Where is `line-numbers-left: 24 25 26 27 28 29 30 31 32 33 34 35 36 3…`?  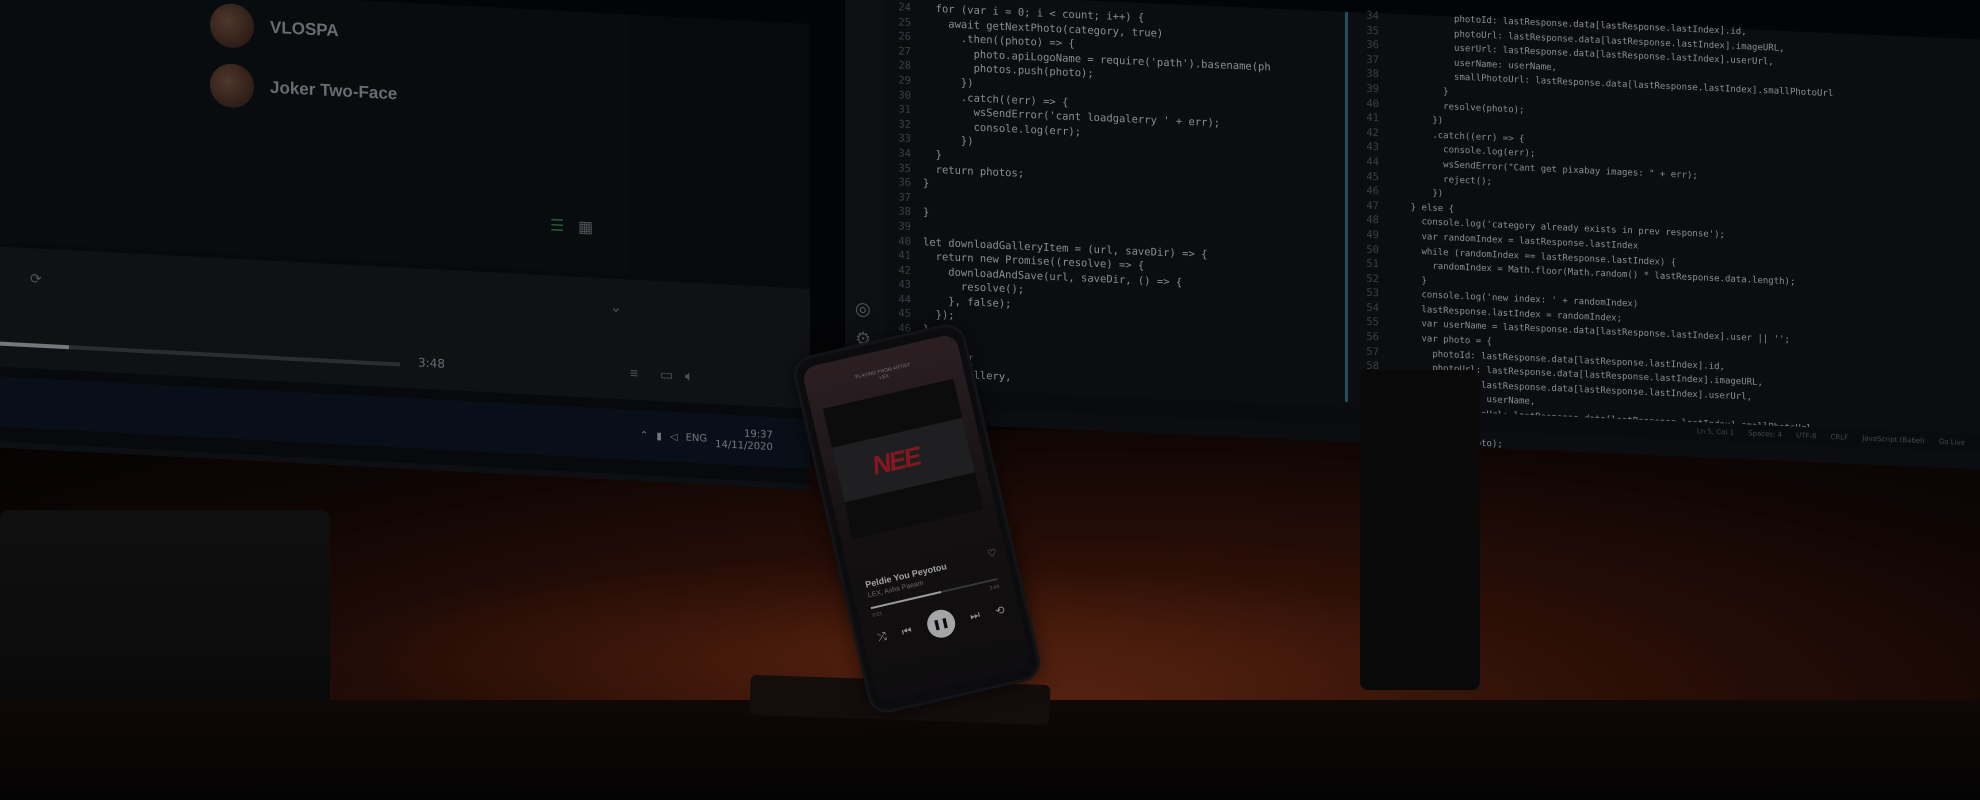
line-numbers-left: 24 25 26 27 28 29 30 31 32 33 34 35 36 3… is located at coordinates (904, 189).